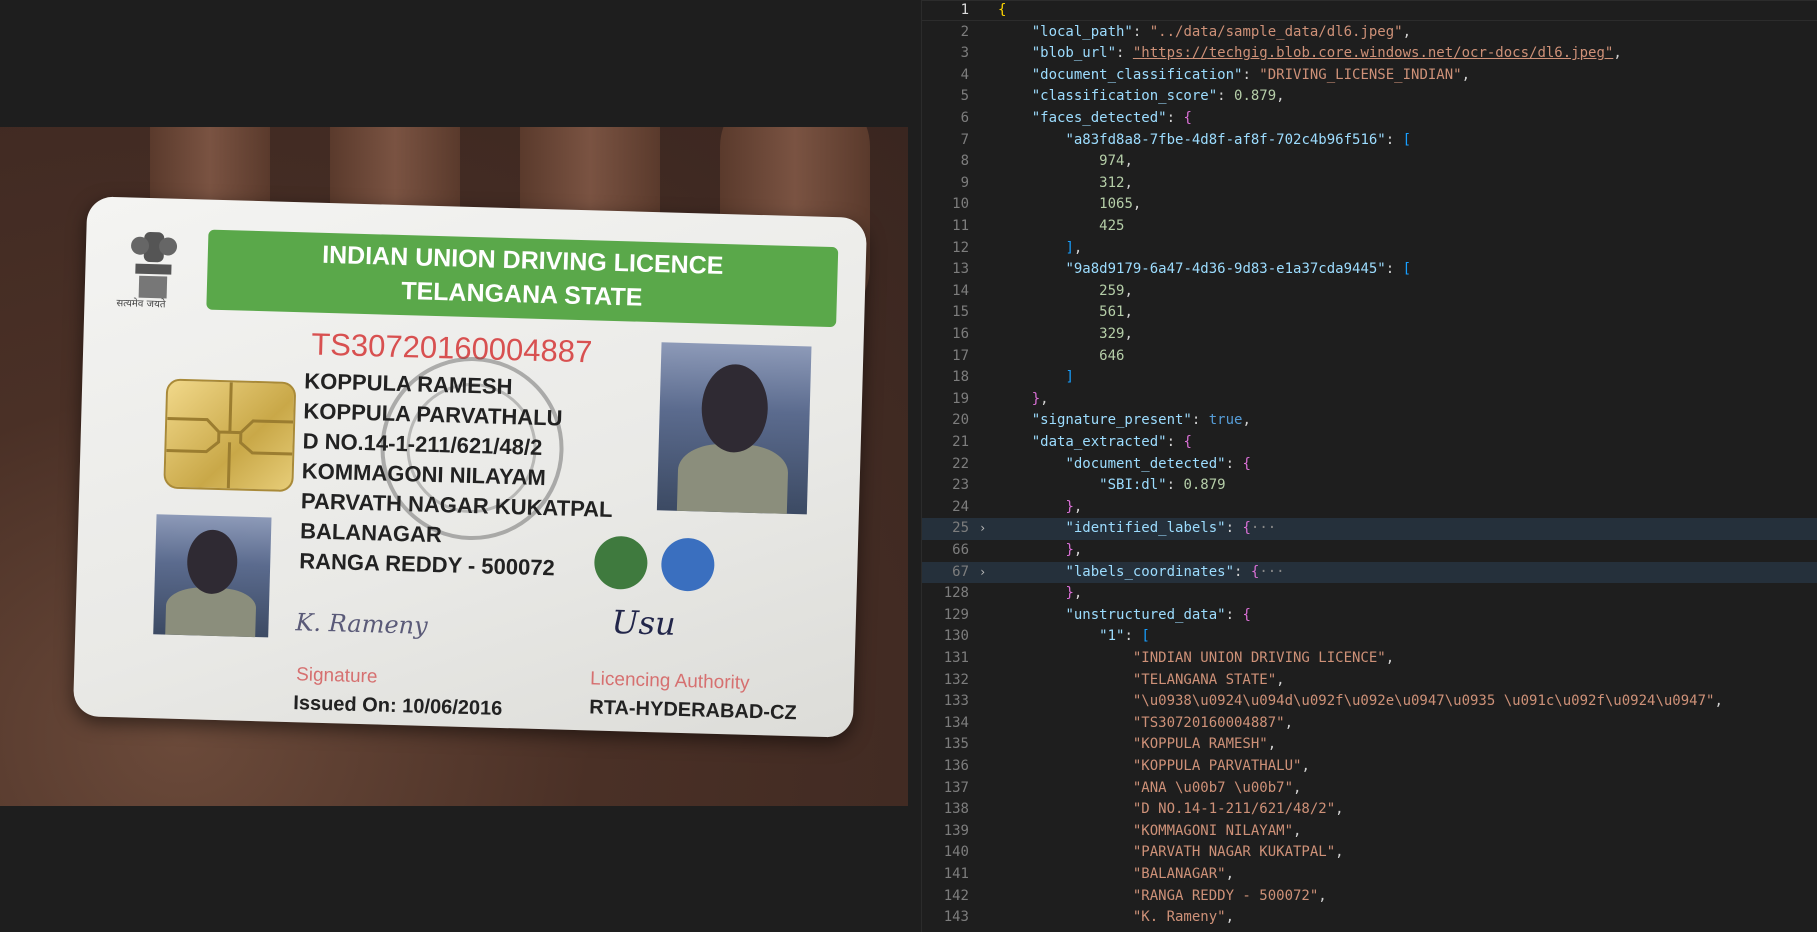 The height and width of the screenshot is (932, 1817). I want to click on code-text: "data_extracted": {, so click(1111, 442).